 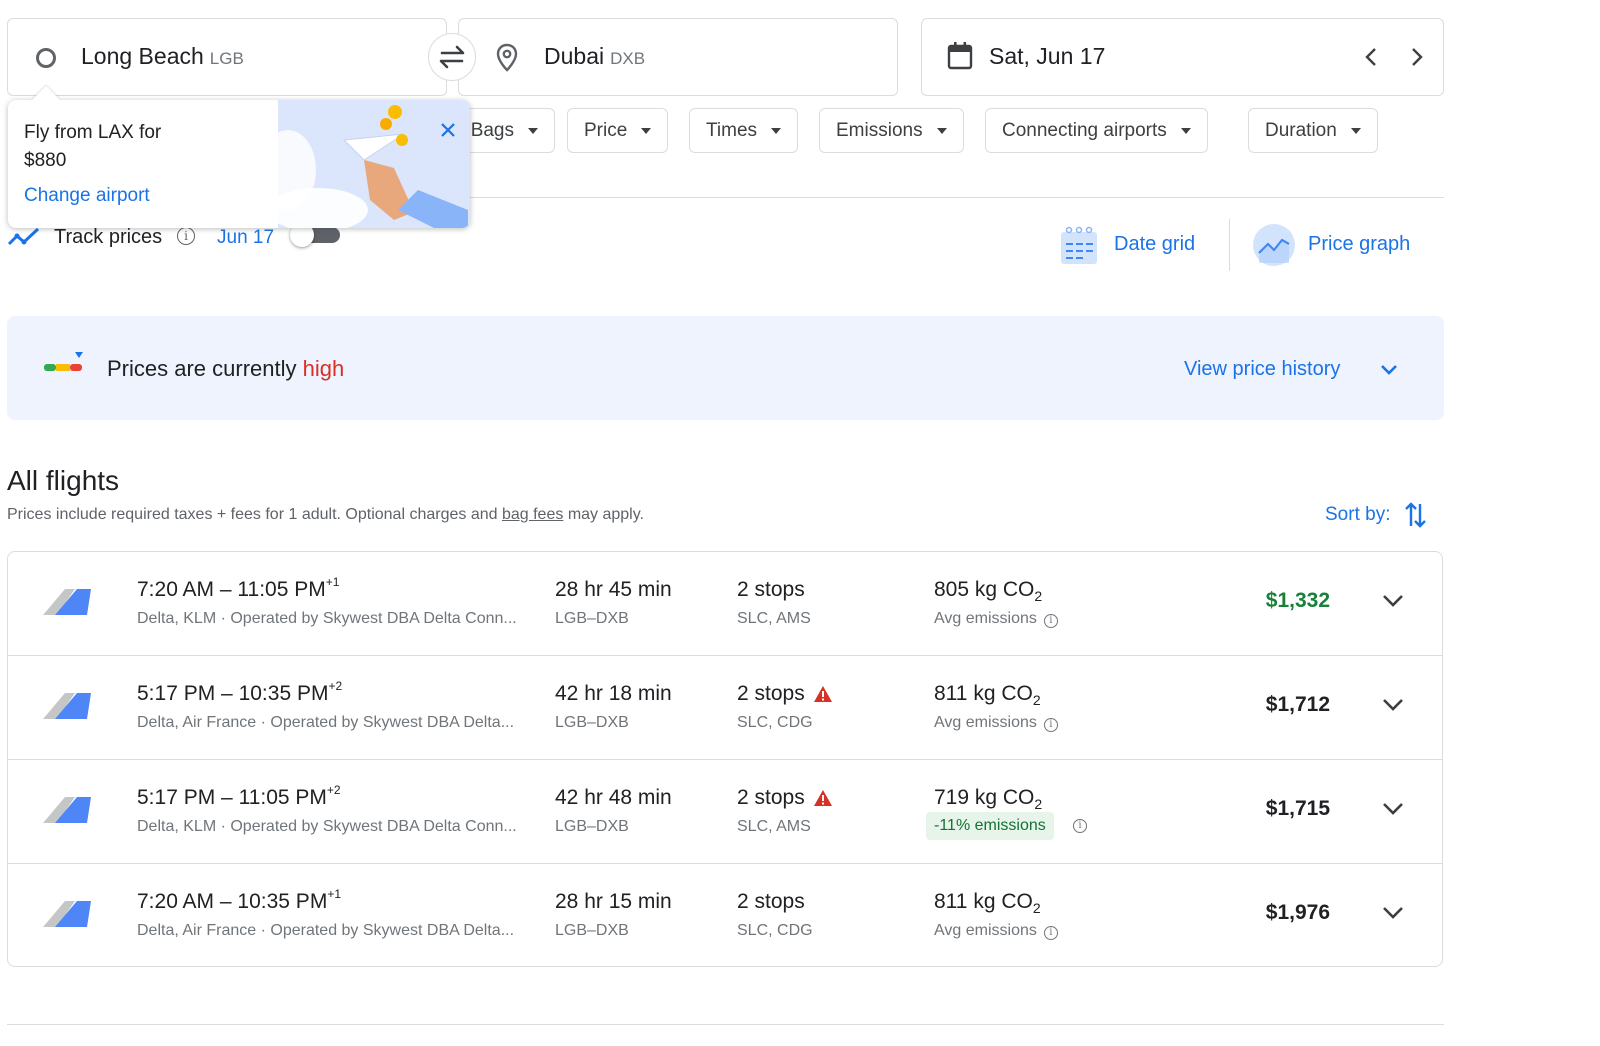 I want to click on flight-times: 7:20 AM – 11:05 PM+1, so click(x=238, y=588).